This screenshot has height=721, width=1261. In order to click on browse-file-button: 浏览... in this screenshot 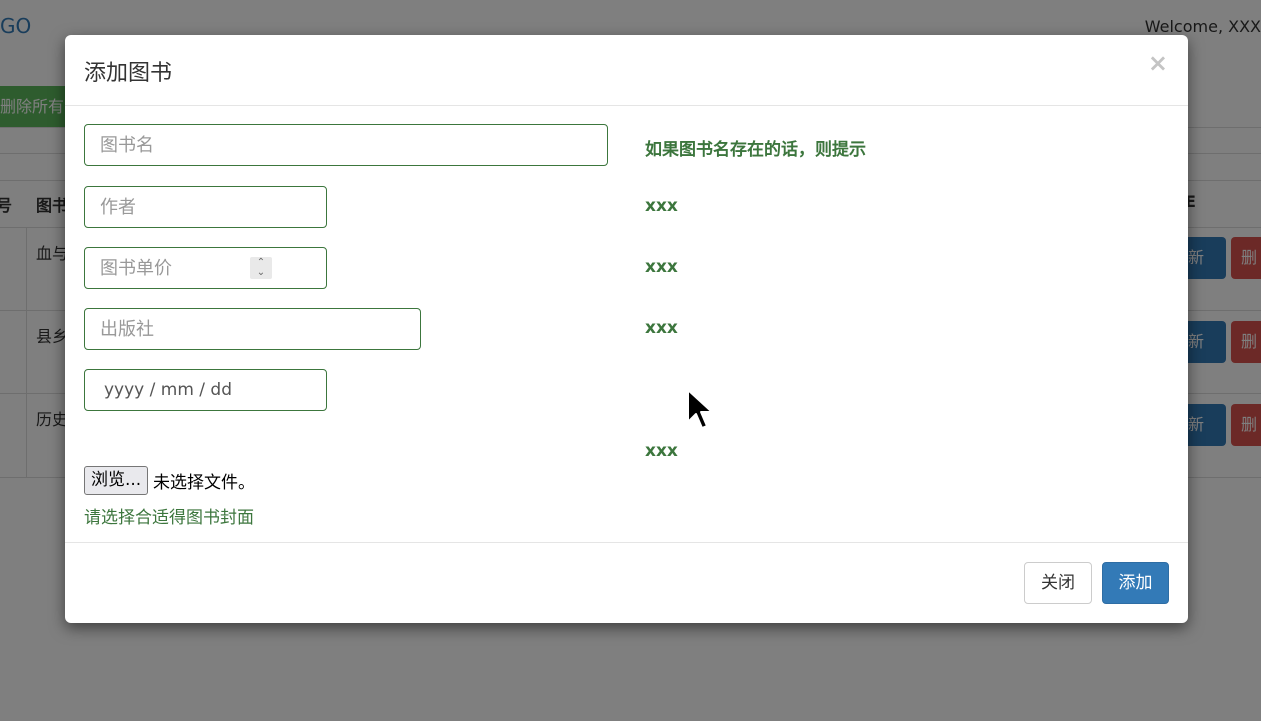, I will do `click(116, 480)`.